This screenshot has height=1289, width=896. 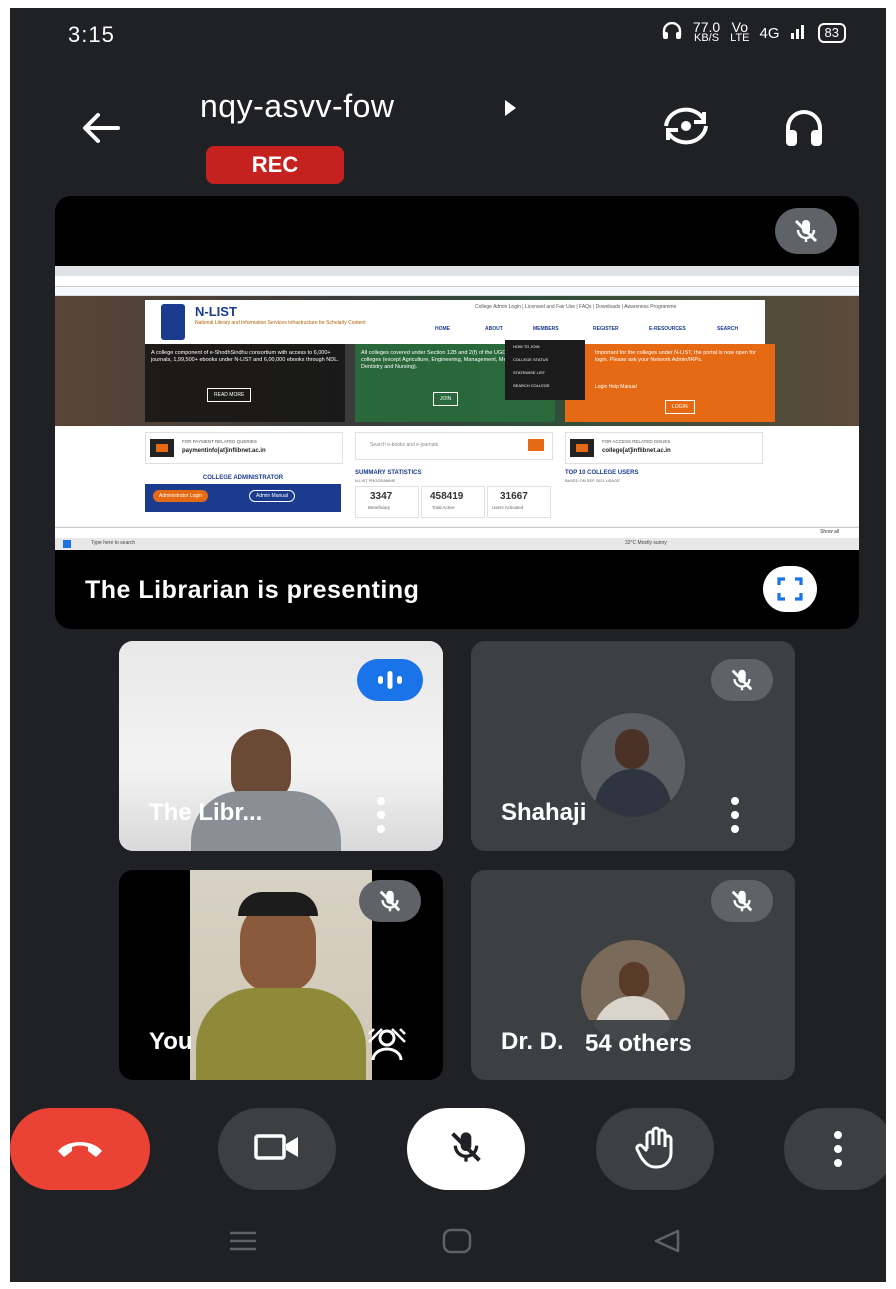 What do you see at coordinates (544, 812) in the screenshot?
I see `participant-name: Shahaji` at bounding box center [544, 812].